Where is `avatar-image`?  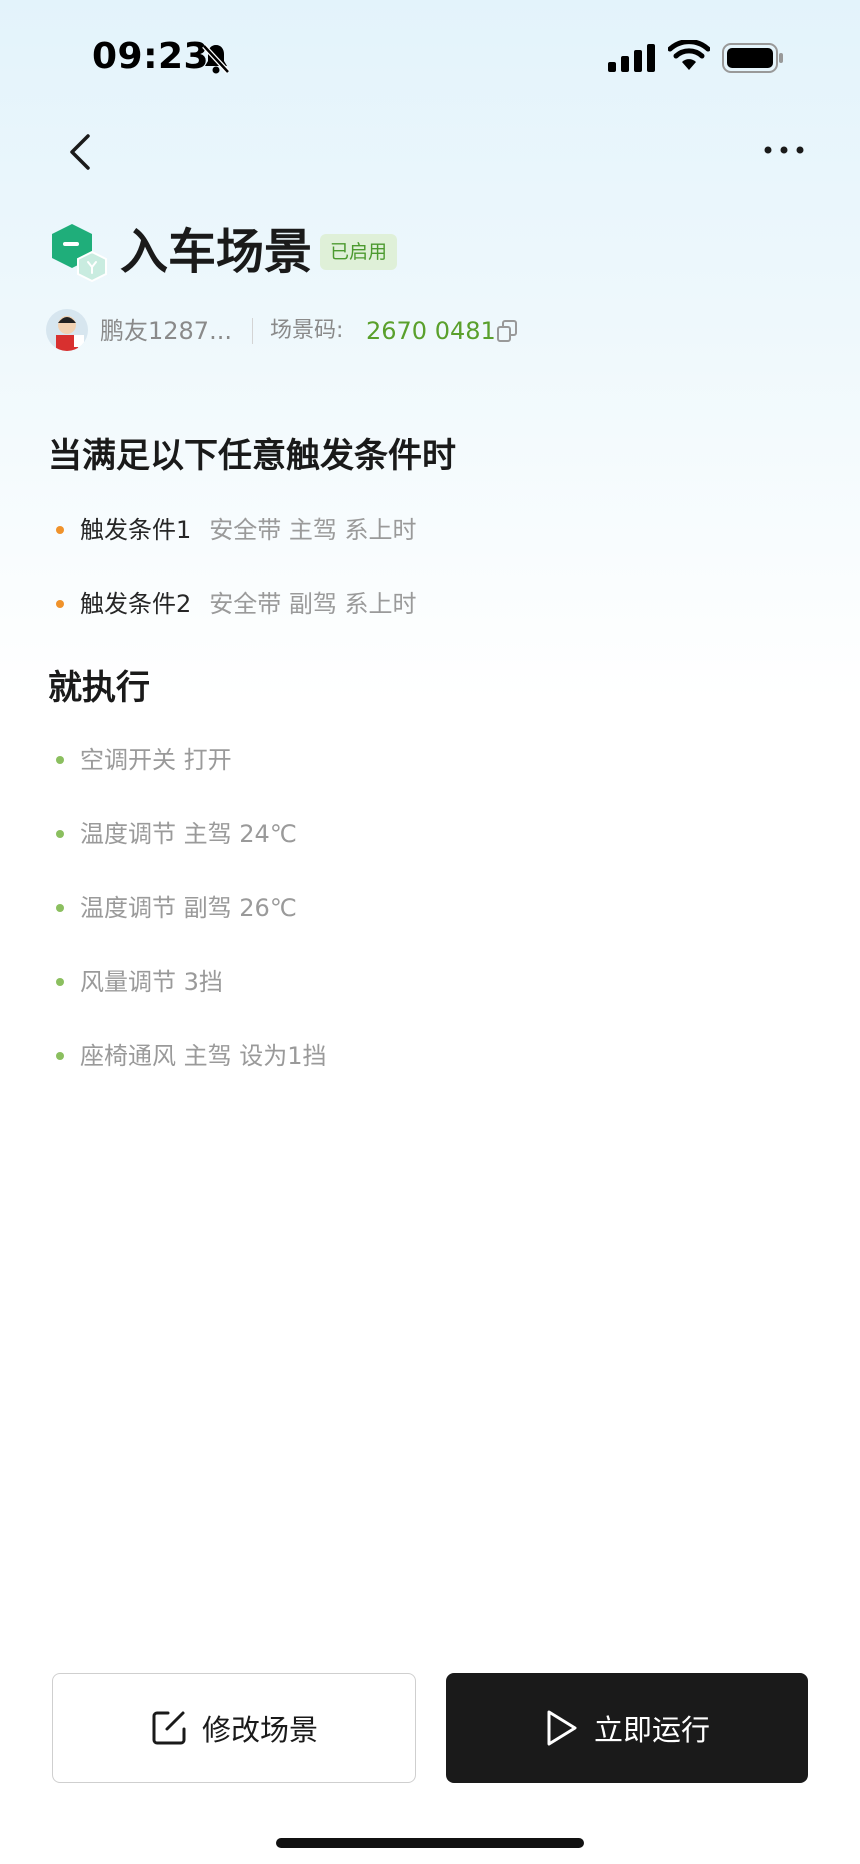 avatar-image is located at coordinates (67, 330).